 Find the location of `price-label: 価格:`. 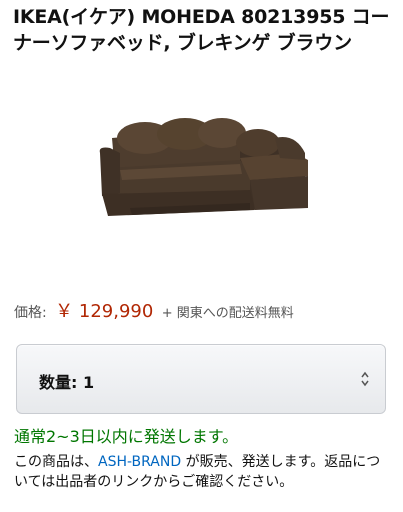

price-label: 価格: is located at coordinates (30, 313).